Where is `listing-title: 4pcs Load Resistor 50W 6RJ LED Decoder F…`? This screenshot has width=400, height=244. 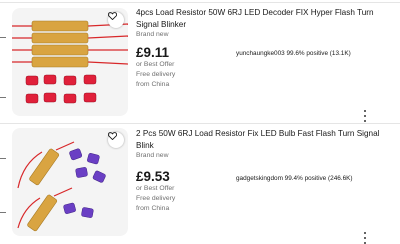 listing-title: 4pcs Load Resistor 50W 6RJ LED Decoder F… is located at coordinates (262, 18).